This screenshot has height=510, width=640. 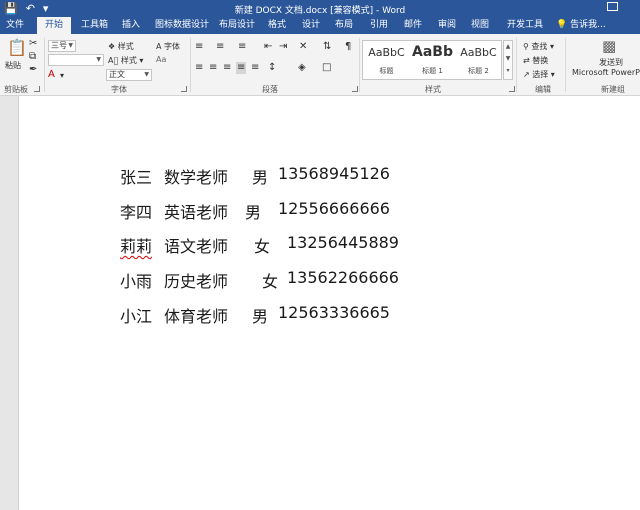 I want to click on increase-indent-icon: ⇥, so click(x=283, y=47).